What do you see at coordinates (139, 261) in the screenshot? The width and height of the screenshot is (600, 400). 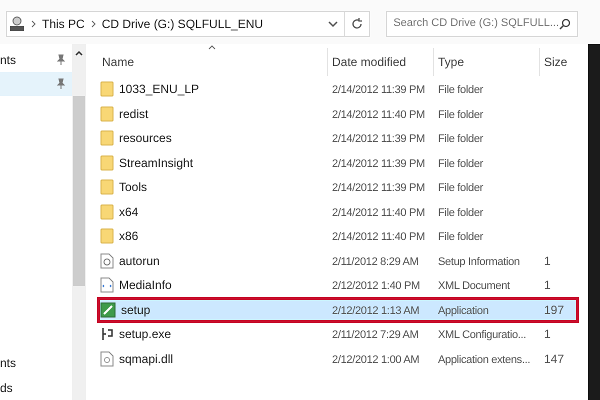 I see `file-name: autorun` at bounding box center [139, 261].